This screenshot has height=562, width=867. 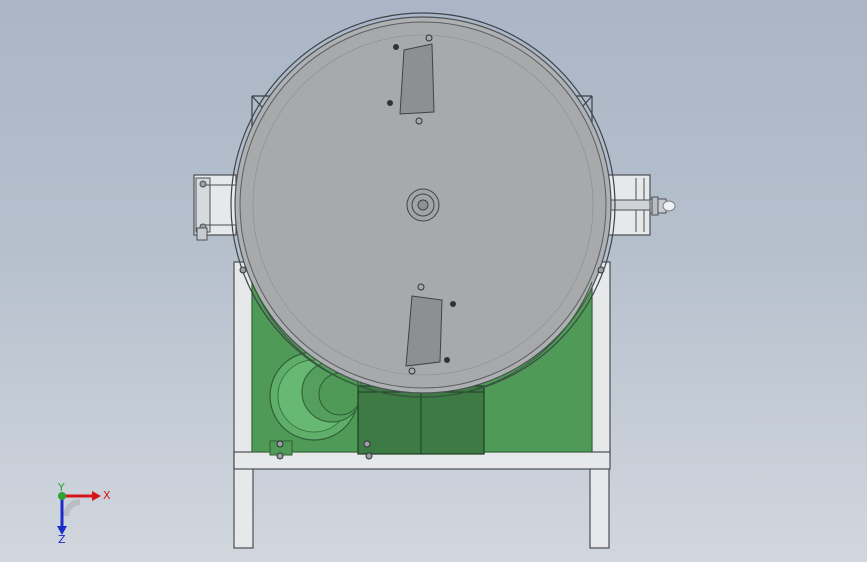 I want to click on right-pivot-bracket, so click(x=628, y=205).